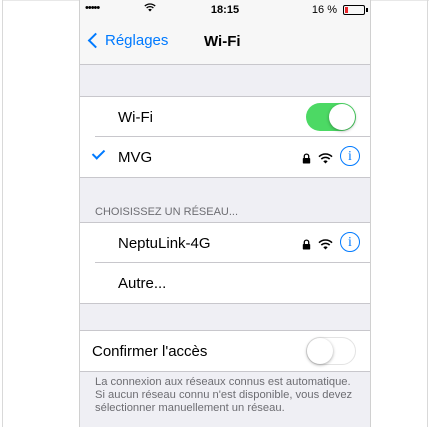 Image resolution: width=429 pixels, height=427 pixels. I want to click on battery-level-fill, so click(346, 10).